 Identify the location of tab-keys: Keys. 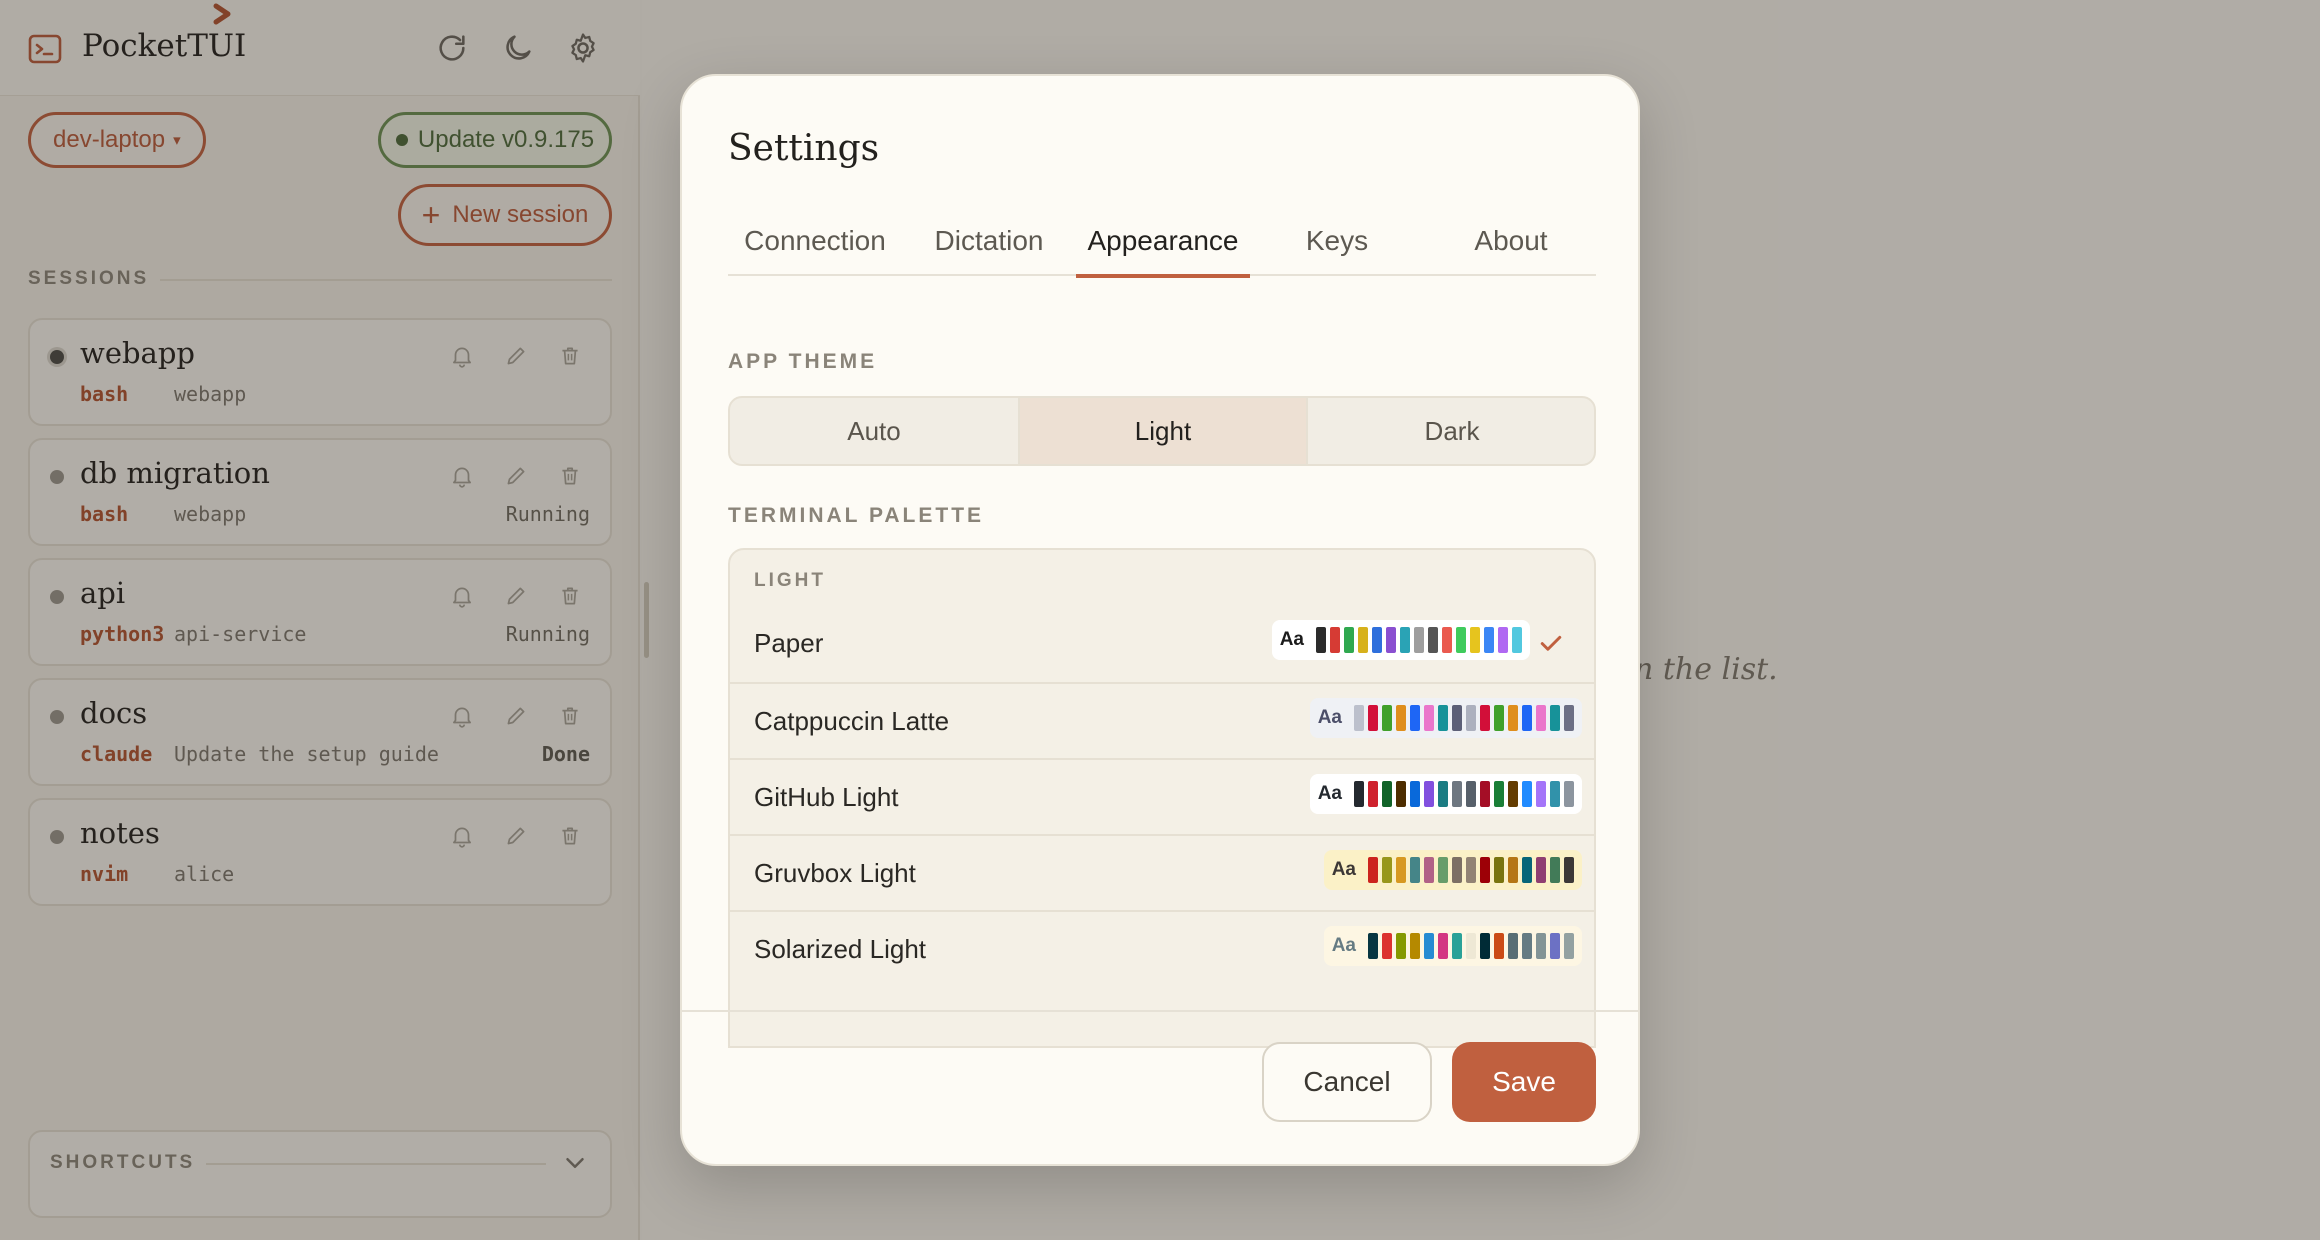
(1337, 241).